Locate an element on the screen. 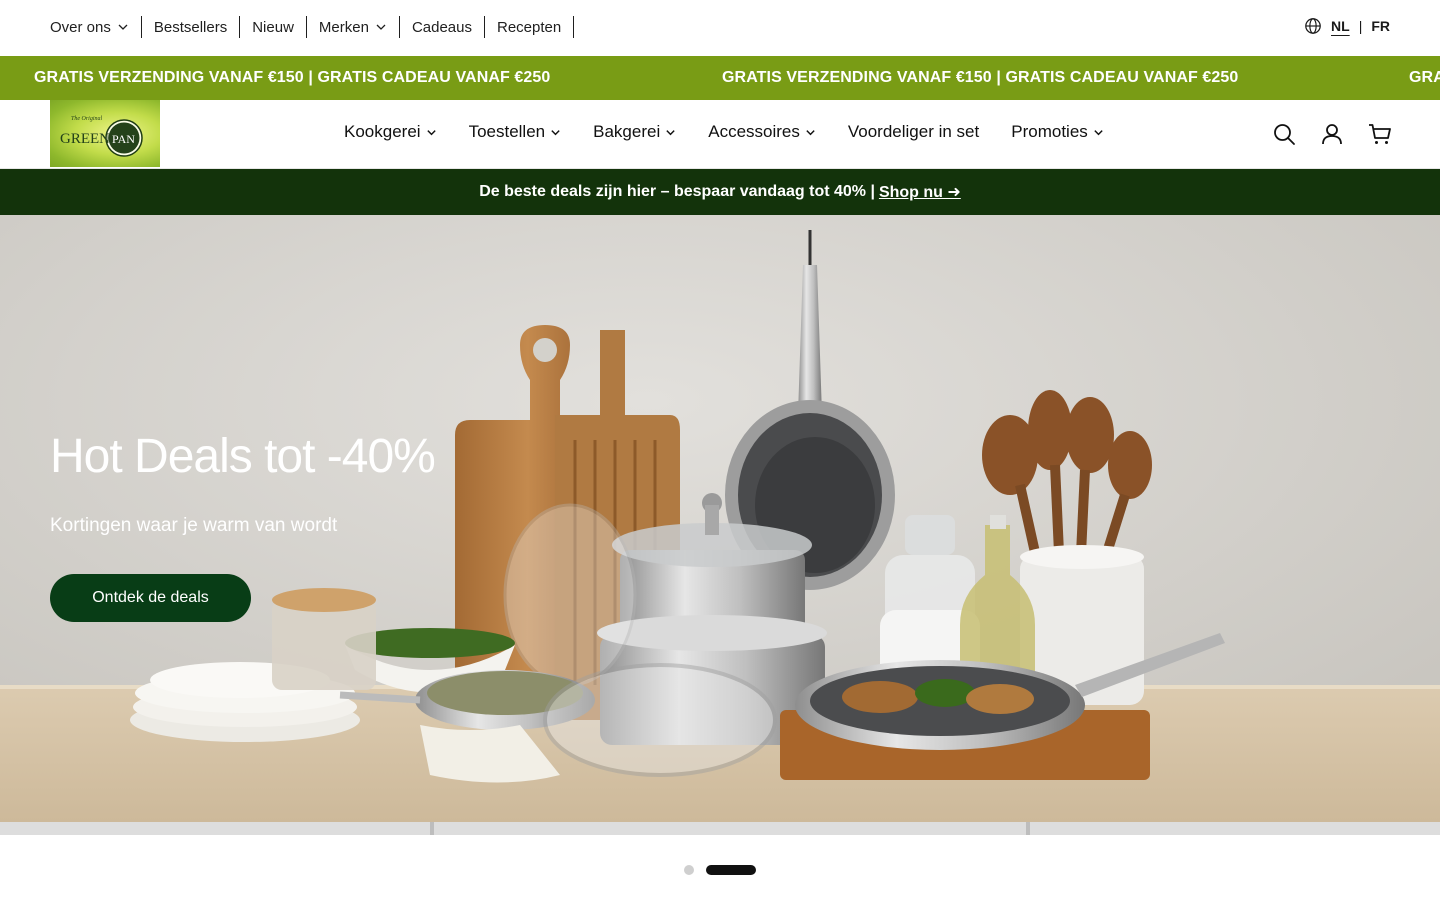 The height and width of the screenshot is (900, 1440). slider-dot is located at coordinates (689, 870).